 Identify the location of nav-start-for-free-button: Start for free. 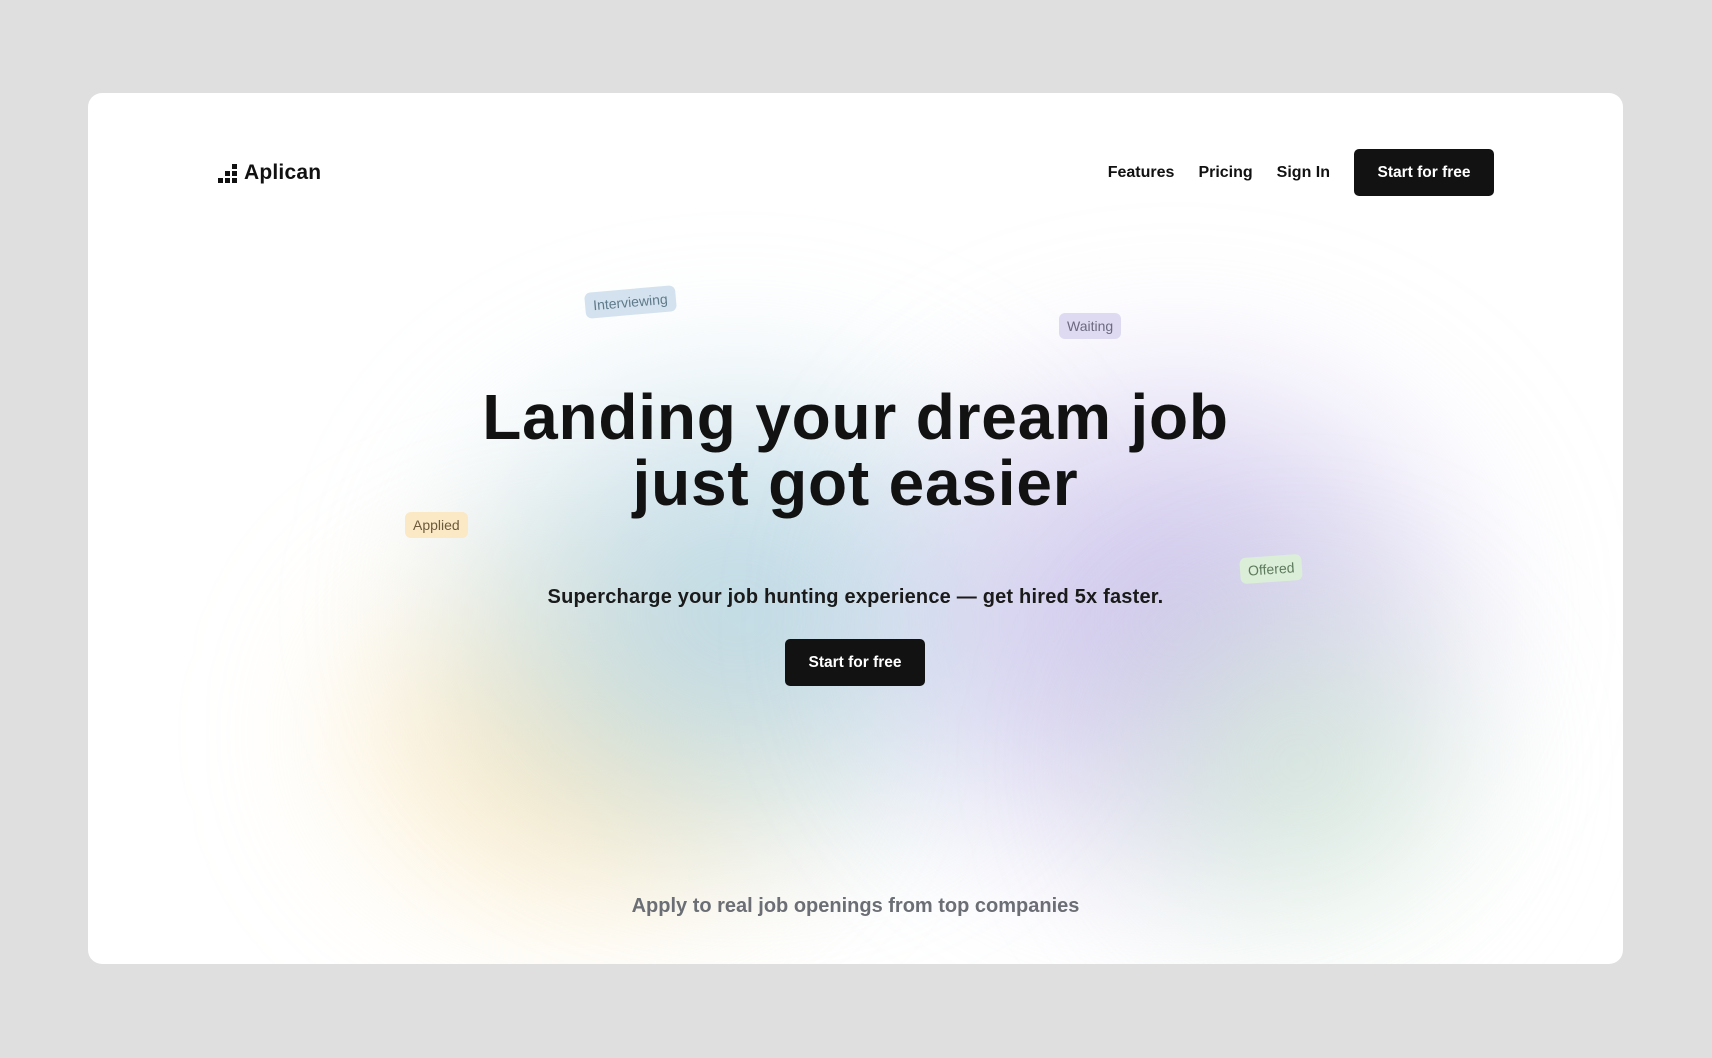
(1424, 172).